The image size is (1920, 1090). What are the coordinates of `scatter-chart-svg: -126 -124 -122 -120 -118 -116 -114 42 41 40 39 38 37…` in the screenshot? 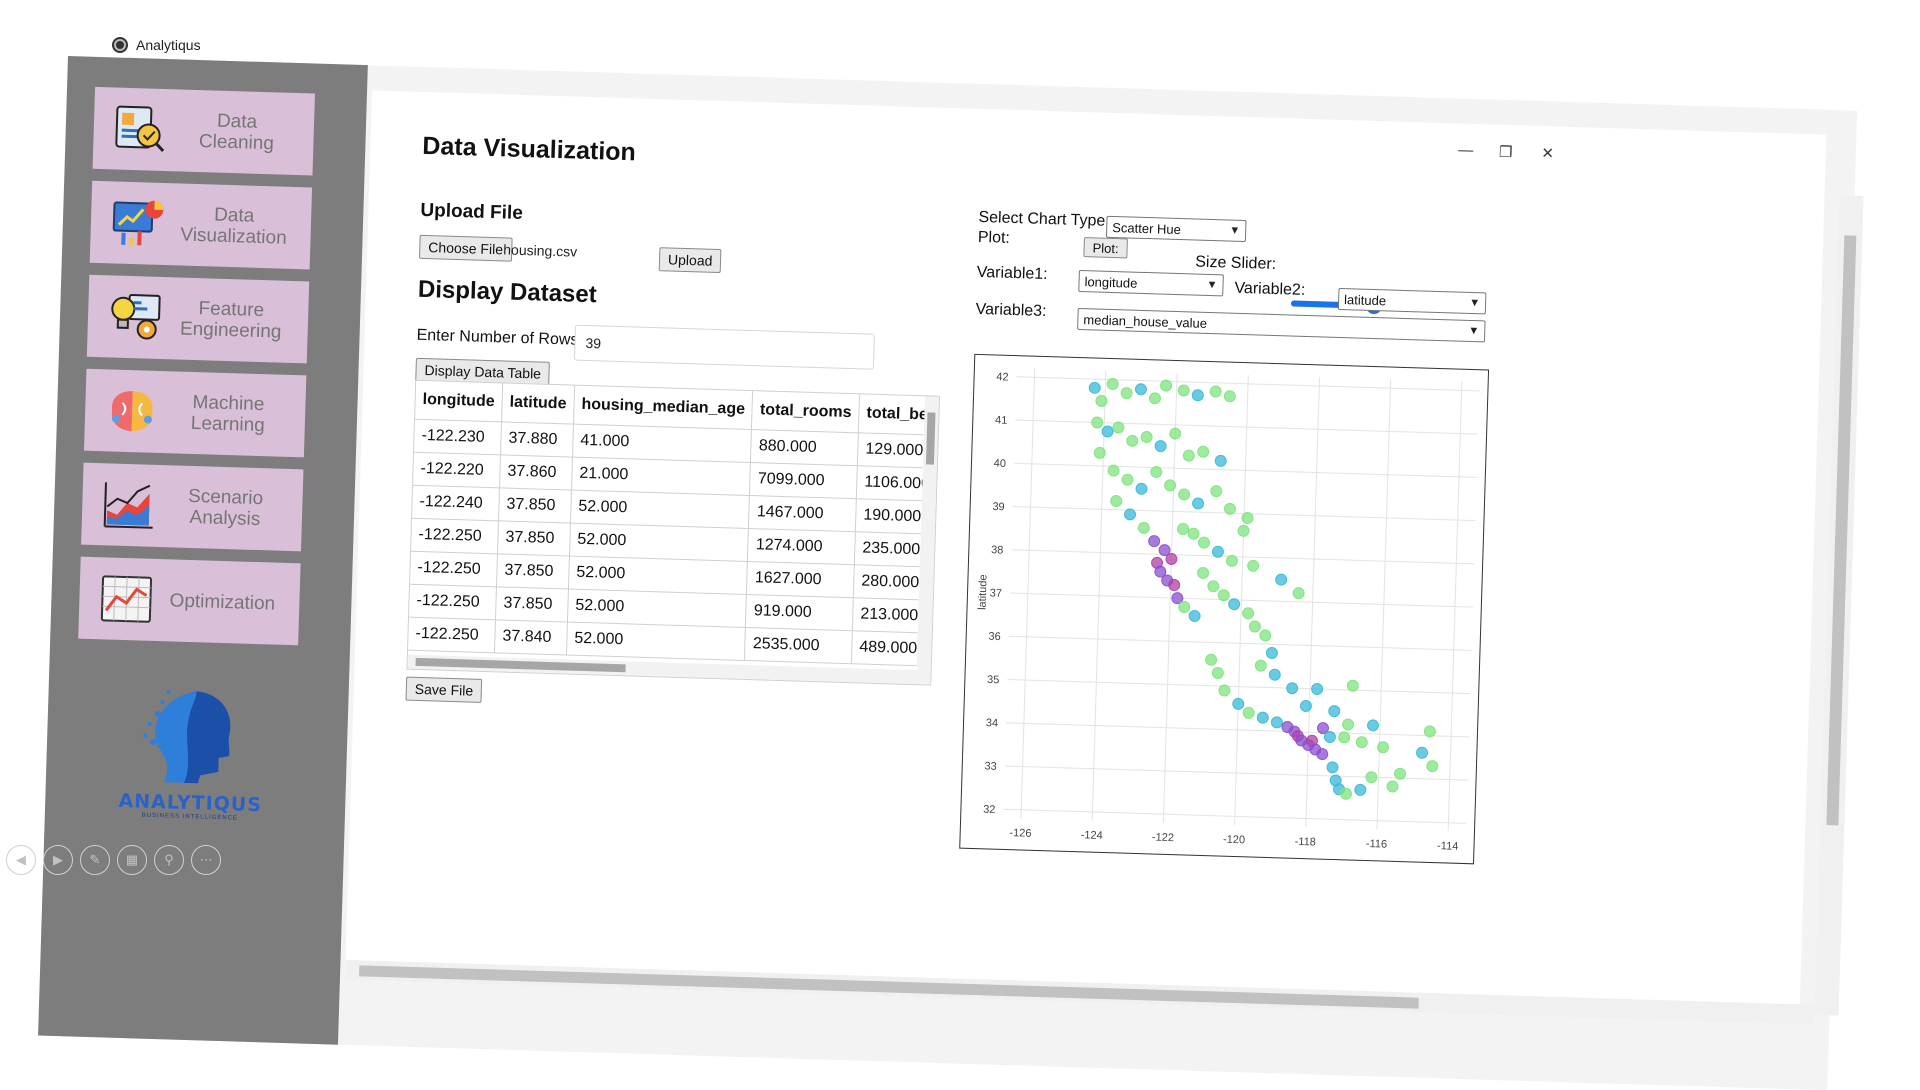 It's located at (1228, 610).